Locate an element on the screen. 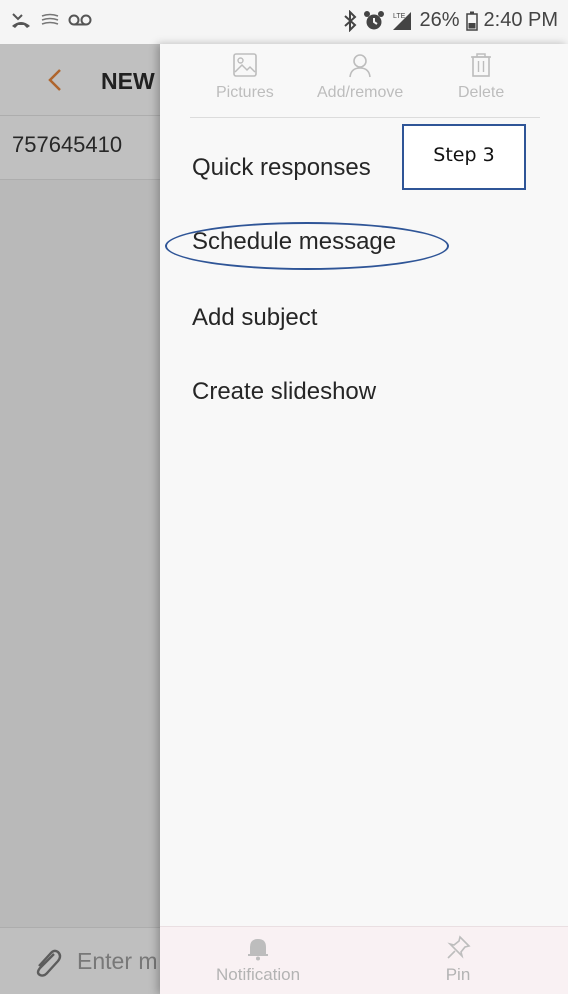 Image resolution: width=568 pixels, height=994 pixels. svg-text: LTE is located at coordinates (399, 16).